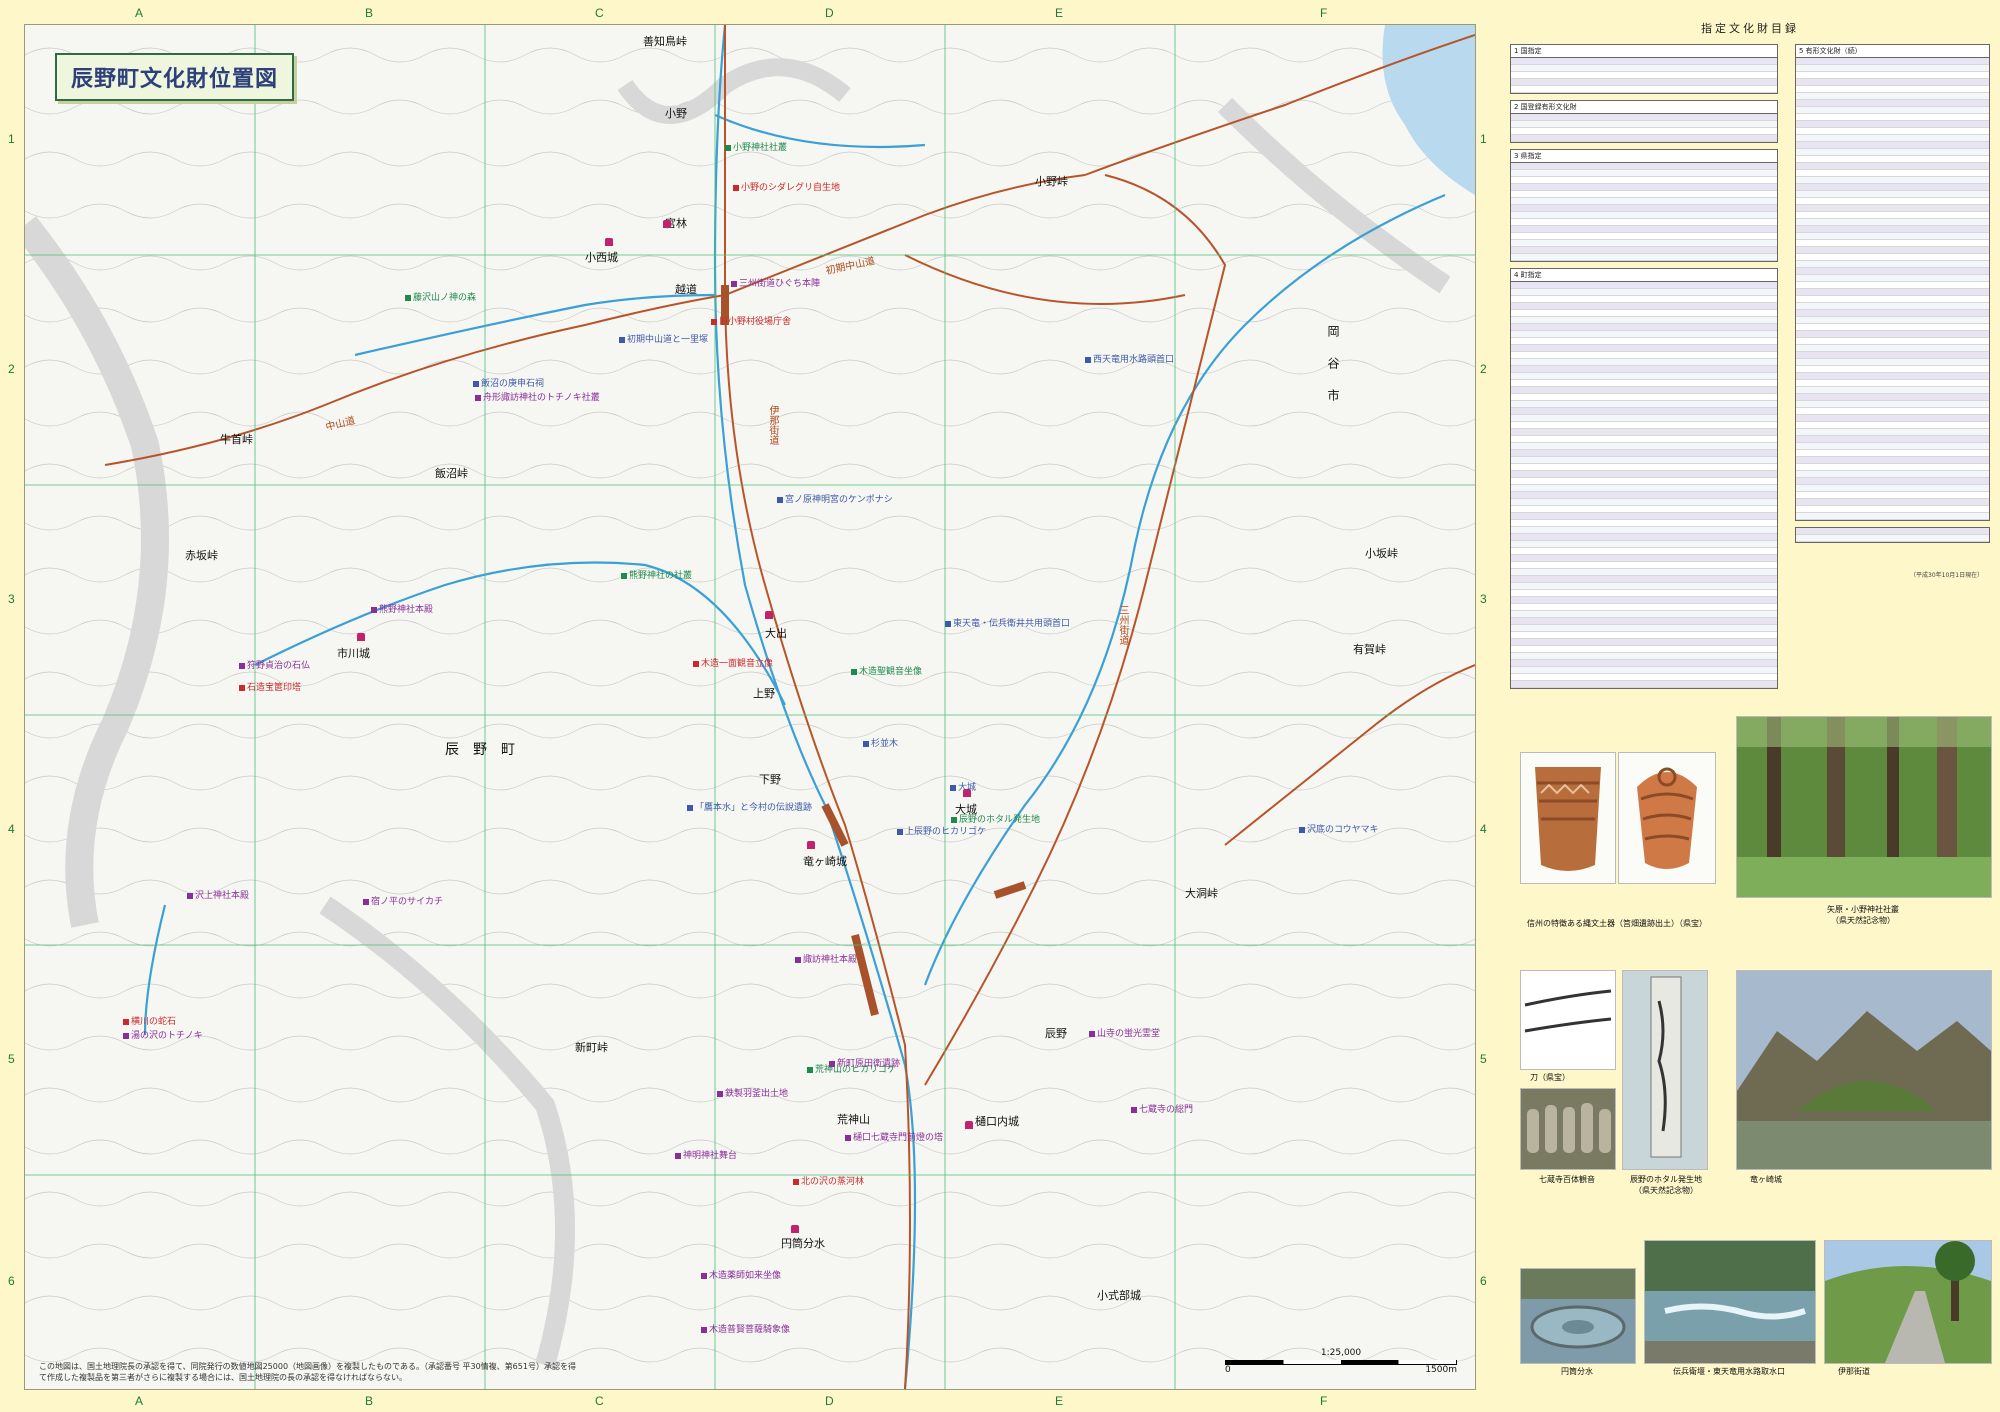  What do you see at coordinates (1129, 360) in the screenshot?
I see `heritage-marker: 西天竜用水路頭首口` at bounding box center [1129, 360].